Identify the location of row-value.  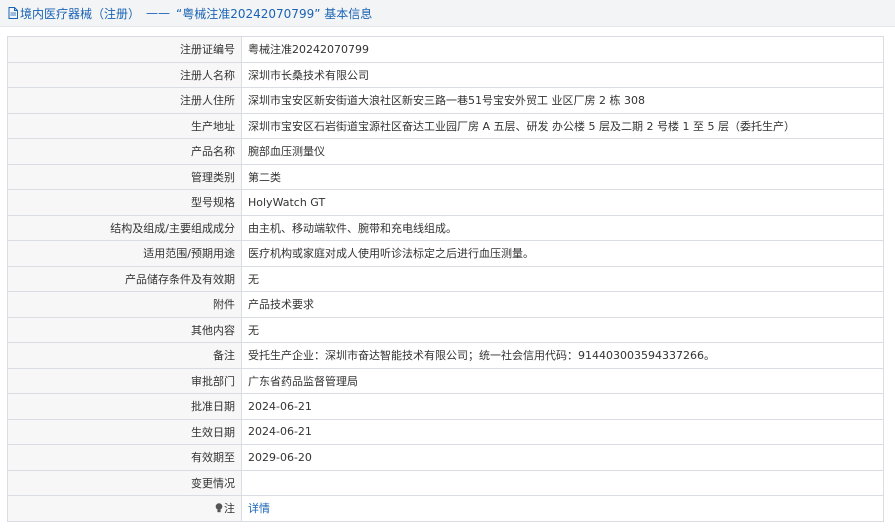
(562, 482).